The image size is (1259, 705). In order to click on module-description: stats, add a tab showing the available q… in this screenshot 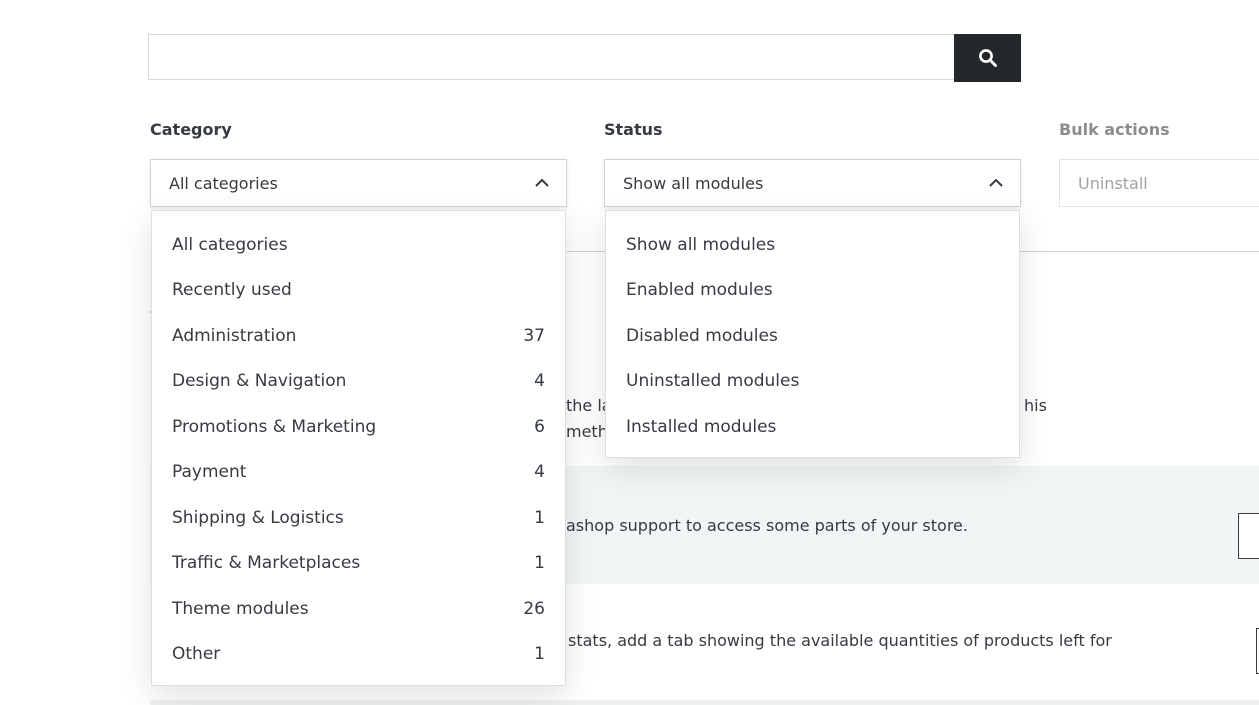, I will do `click(840, 640)`.